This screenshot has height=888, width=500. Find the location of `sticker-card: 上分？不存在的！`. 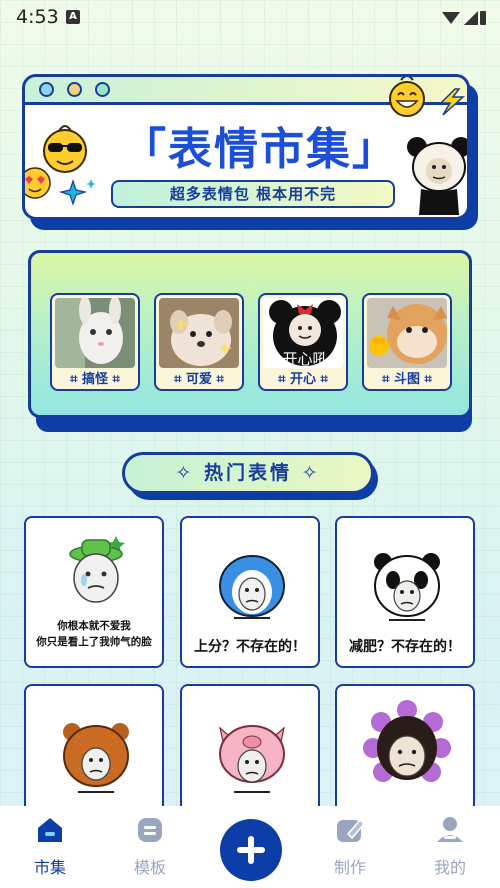

sticker-card: 上分？不存在的！ is located at coordinates (250, 592).